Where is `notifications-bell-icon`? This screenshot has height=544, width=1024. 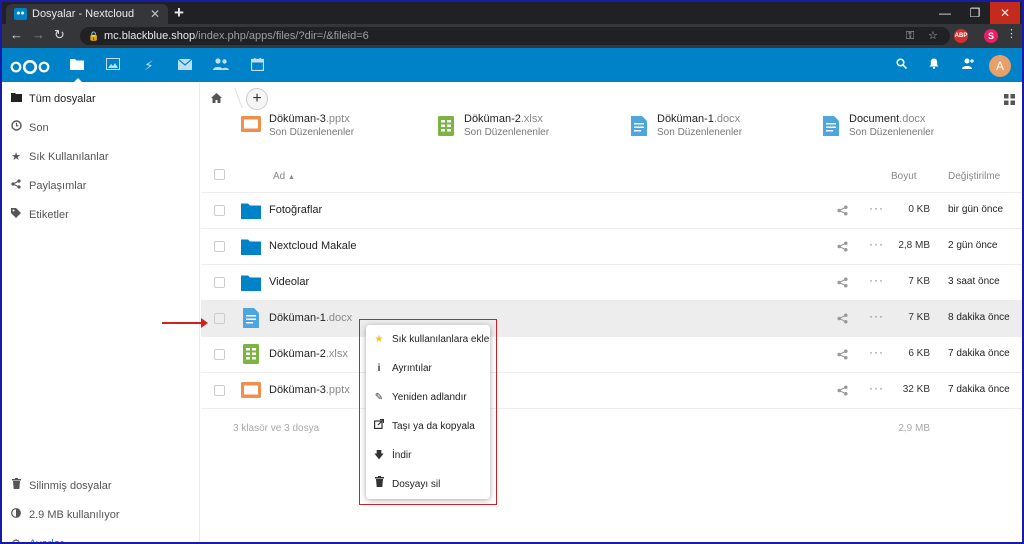 notifications-bell-icon is located at coordinates (934, 65).